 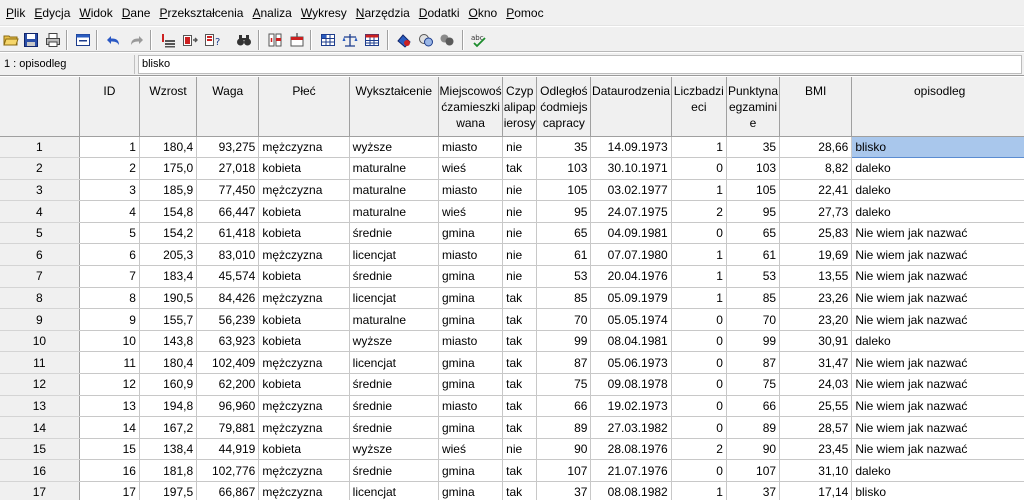 I want to click on data-cell: 20.04.1976, so click(x=631, y=276).